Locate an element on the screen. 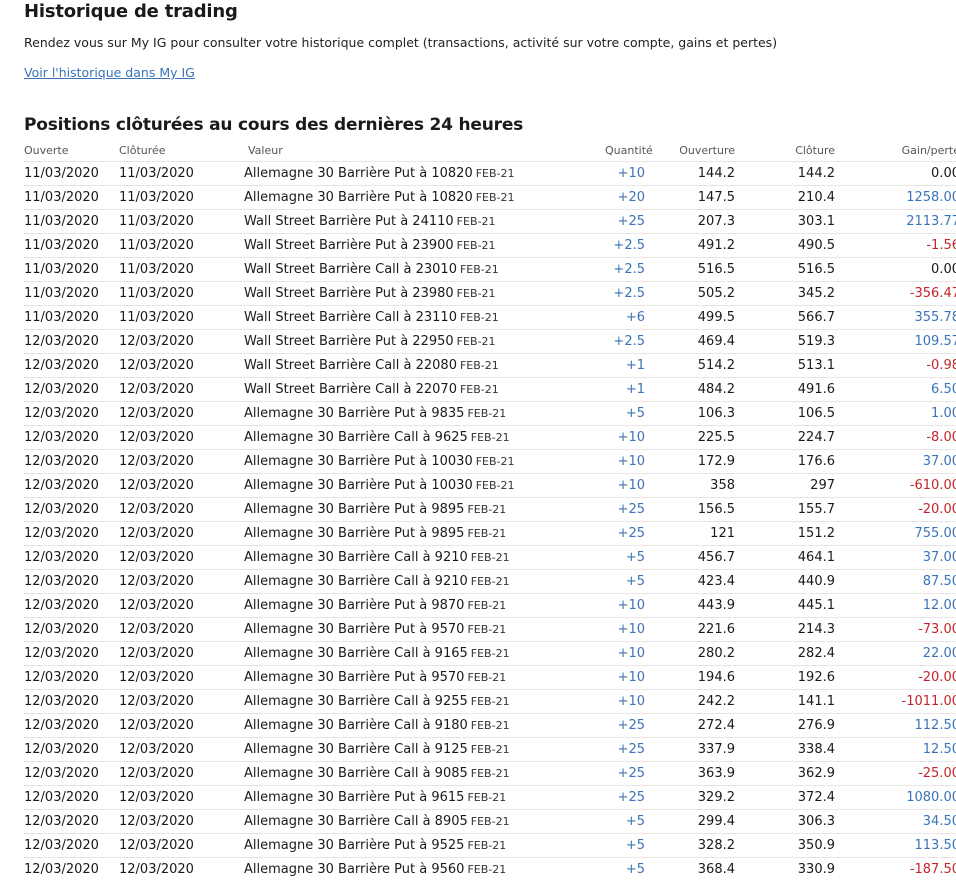 The width and height of the screenshot is (956, 881). cell-close-level: 338.4 is located at coordinates (785, 750).